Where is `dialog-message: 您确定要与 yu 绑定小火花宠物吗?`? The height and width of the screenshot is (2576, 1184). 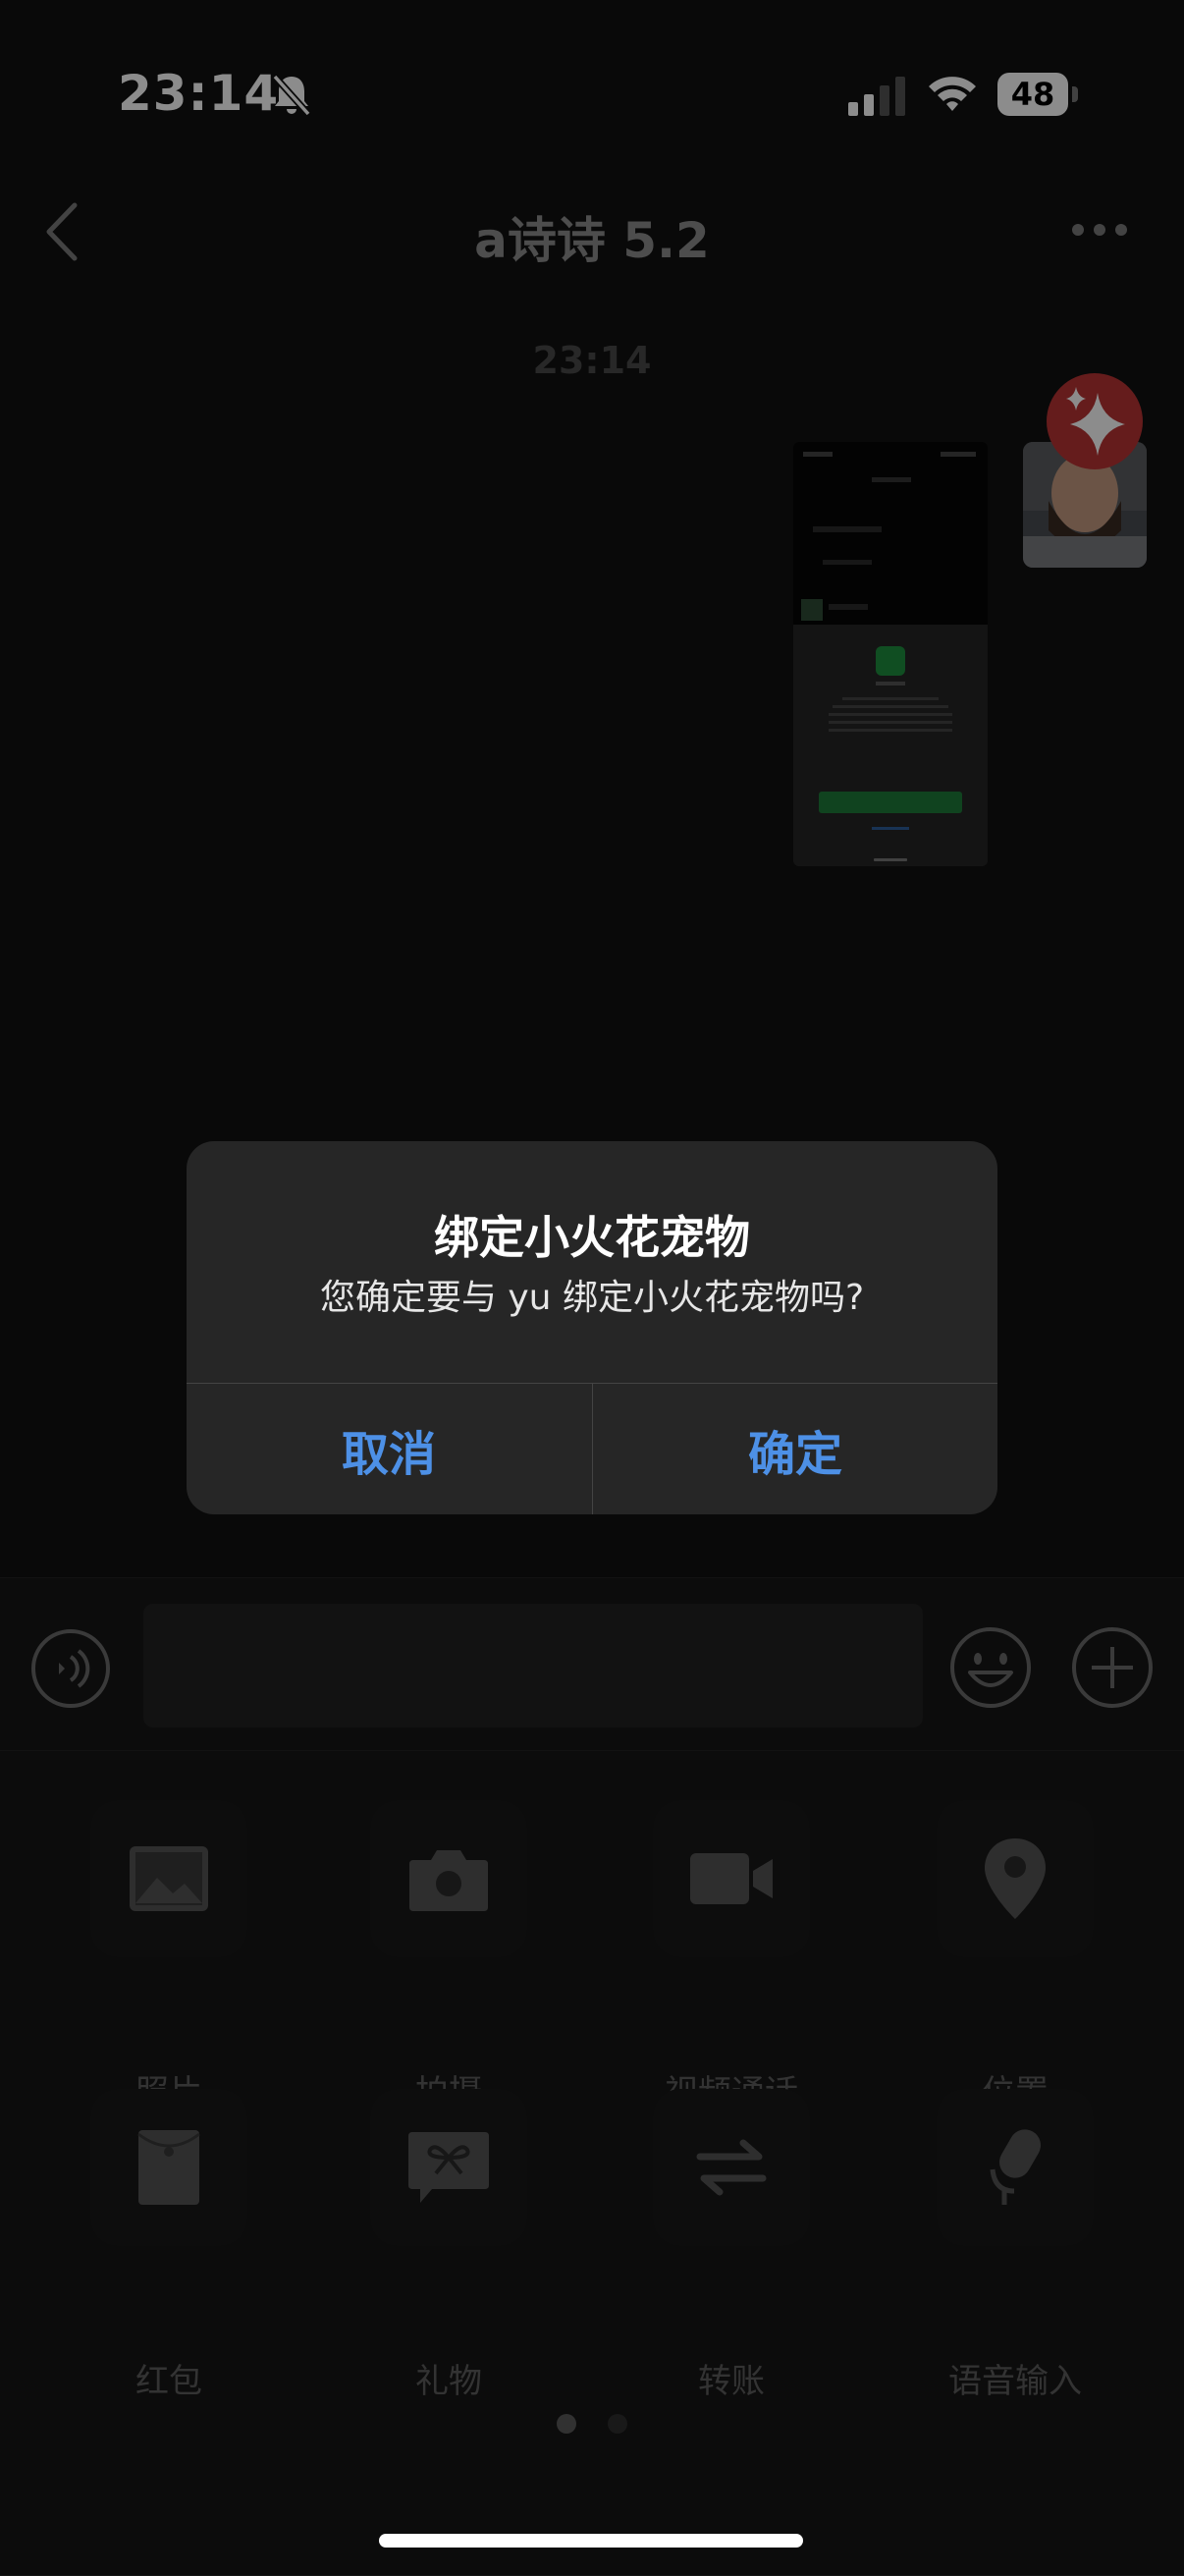 dialog-message: 您确定要与 yu 绑定小火花宠物吗? is located at coordinates (592, 1298).